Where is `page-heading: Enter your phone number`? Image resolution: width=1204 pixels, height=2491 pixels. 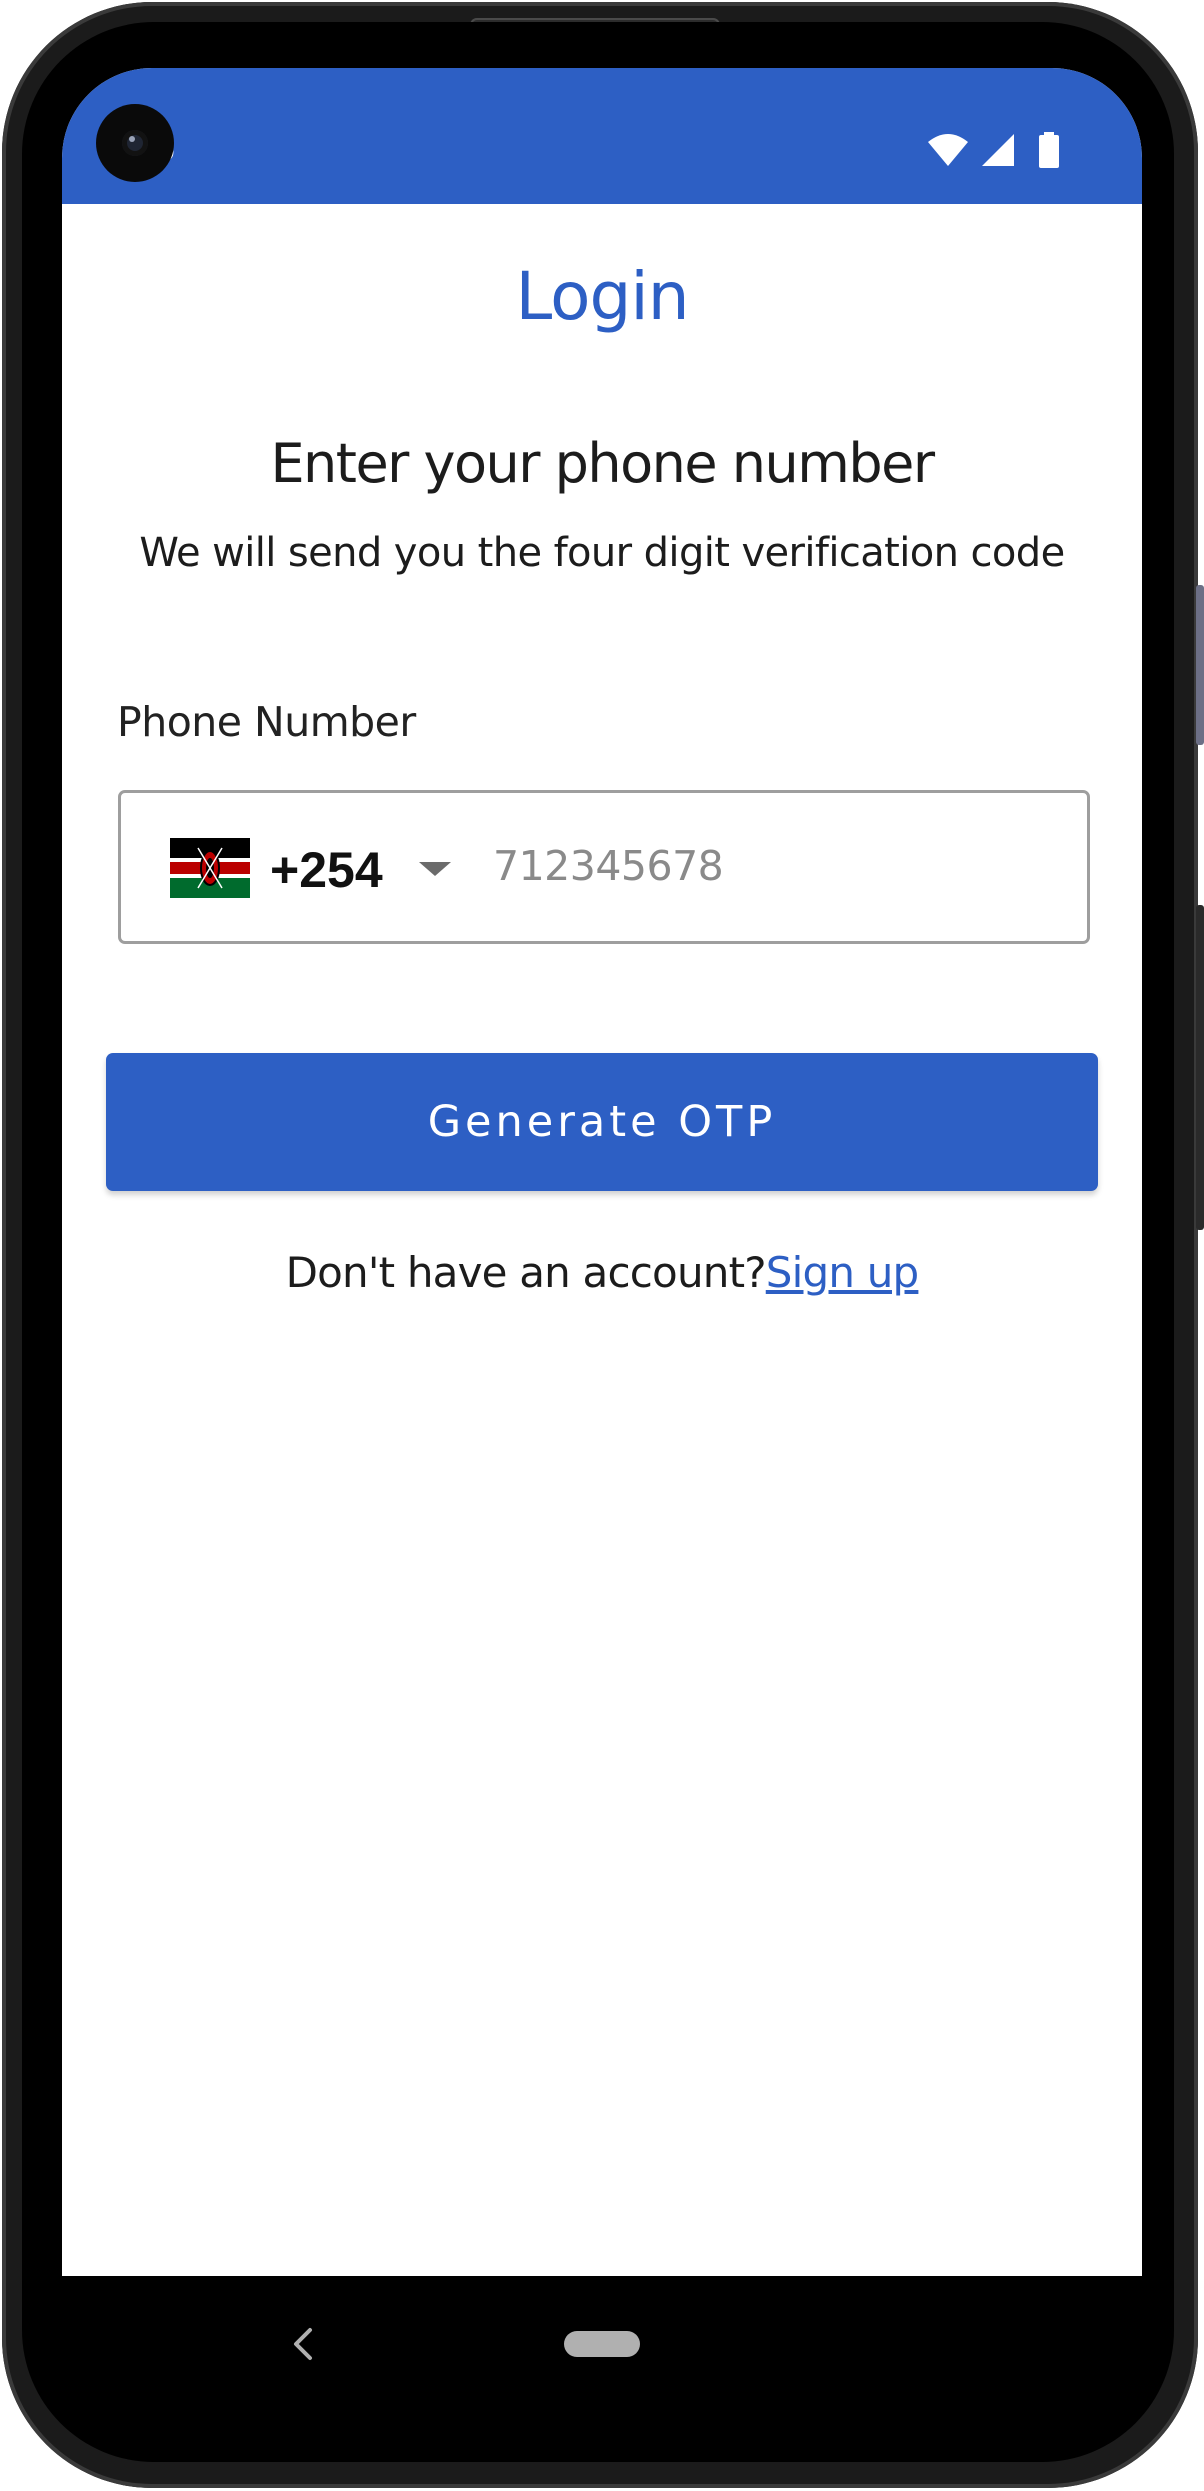
page-heading: Enter your phone number is located at coordinates (602, 463).